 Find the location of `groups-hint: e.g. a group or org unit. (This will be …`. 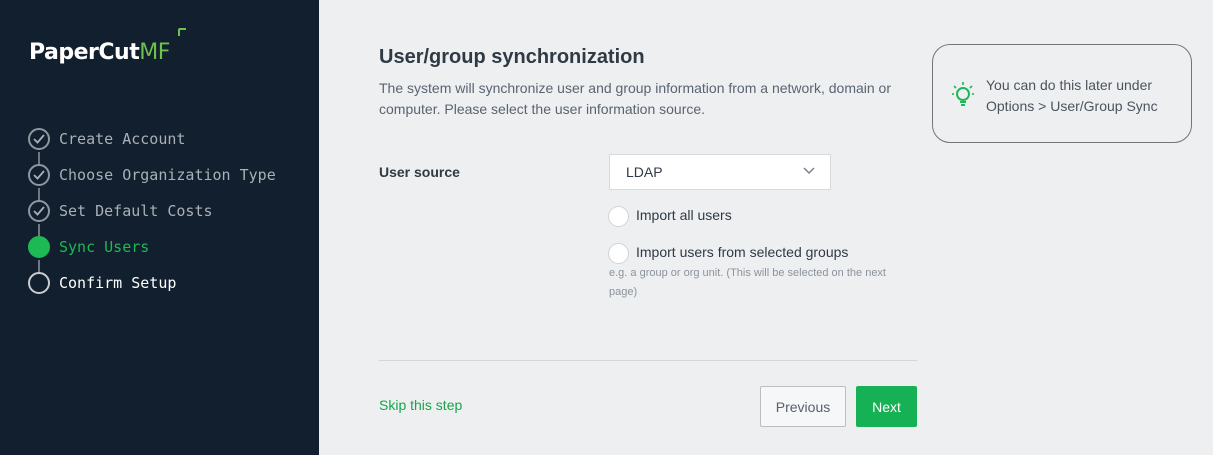

groups-hint: e.g. a group or org unit. (This will be … is located at coordinates (747, 282).